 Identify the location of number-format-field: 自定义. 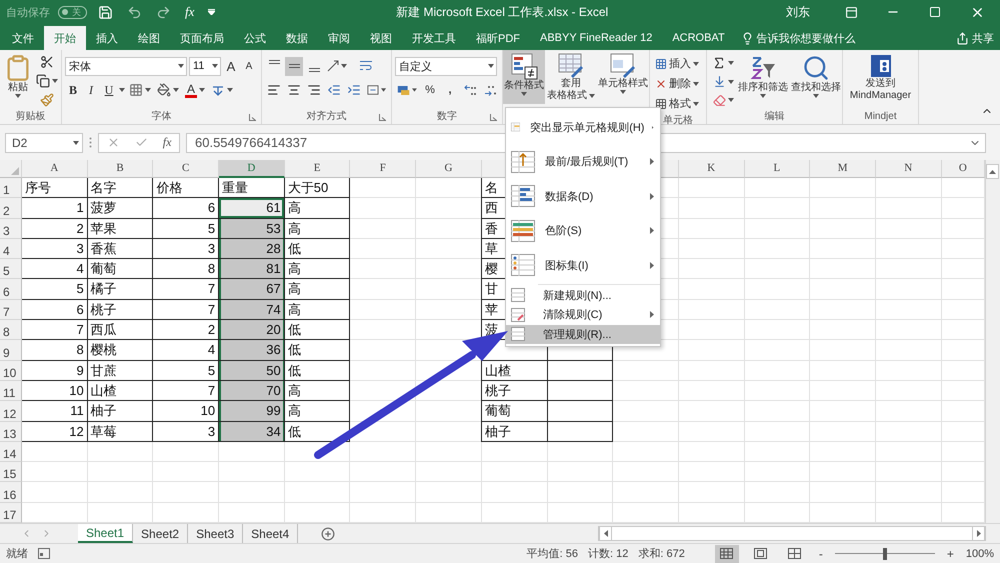
(446, 66).